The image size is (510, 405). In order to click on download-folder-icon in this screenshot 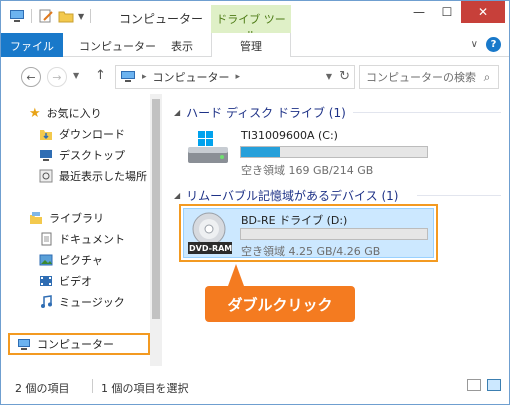, I will do `click(46, 135)`.